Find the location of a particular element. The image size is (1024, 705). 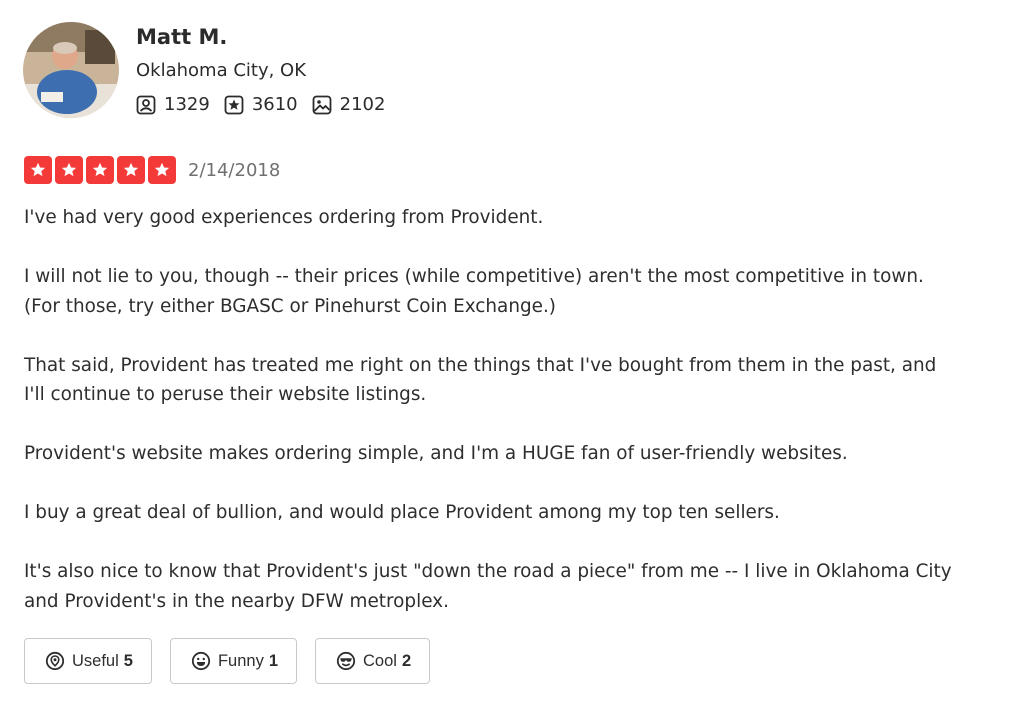

useful-count: 5 is located at coordinates (128, 660).